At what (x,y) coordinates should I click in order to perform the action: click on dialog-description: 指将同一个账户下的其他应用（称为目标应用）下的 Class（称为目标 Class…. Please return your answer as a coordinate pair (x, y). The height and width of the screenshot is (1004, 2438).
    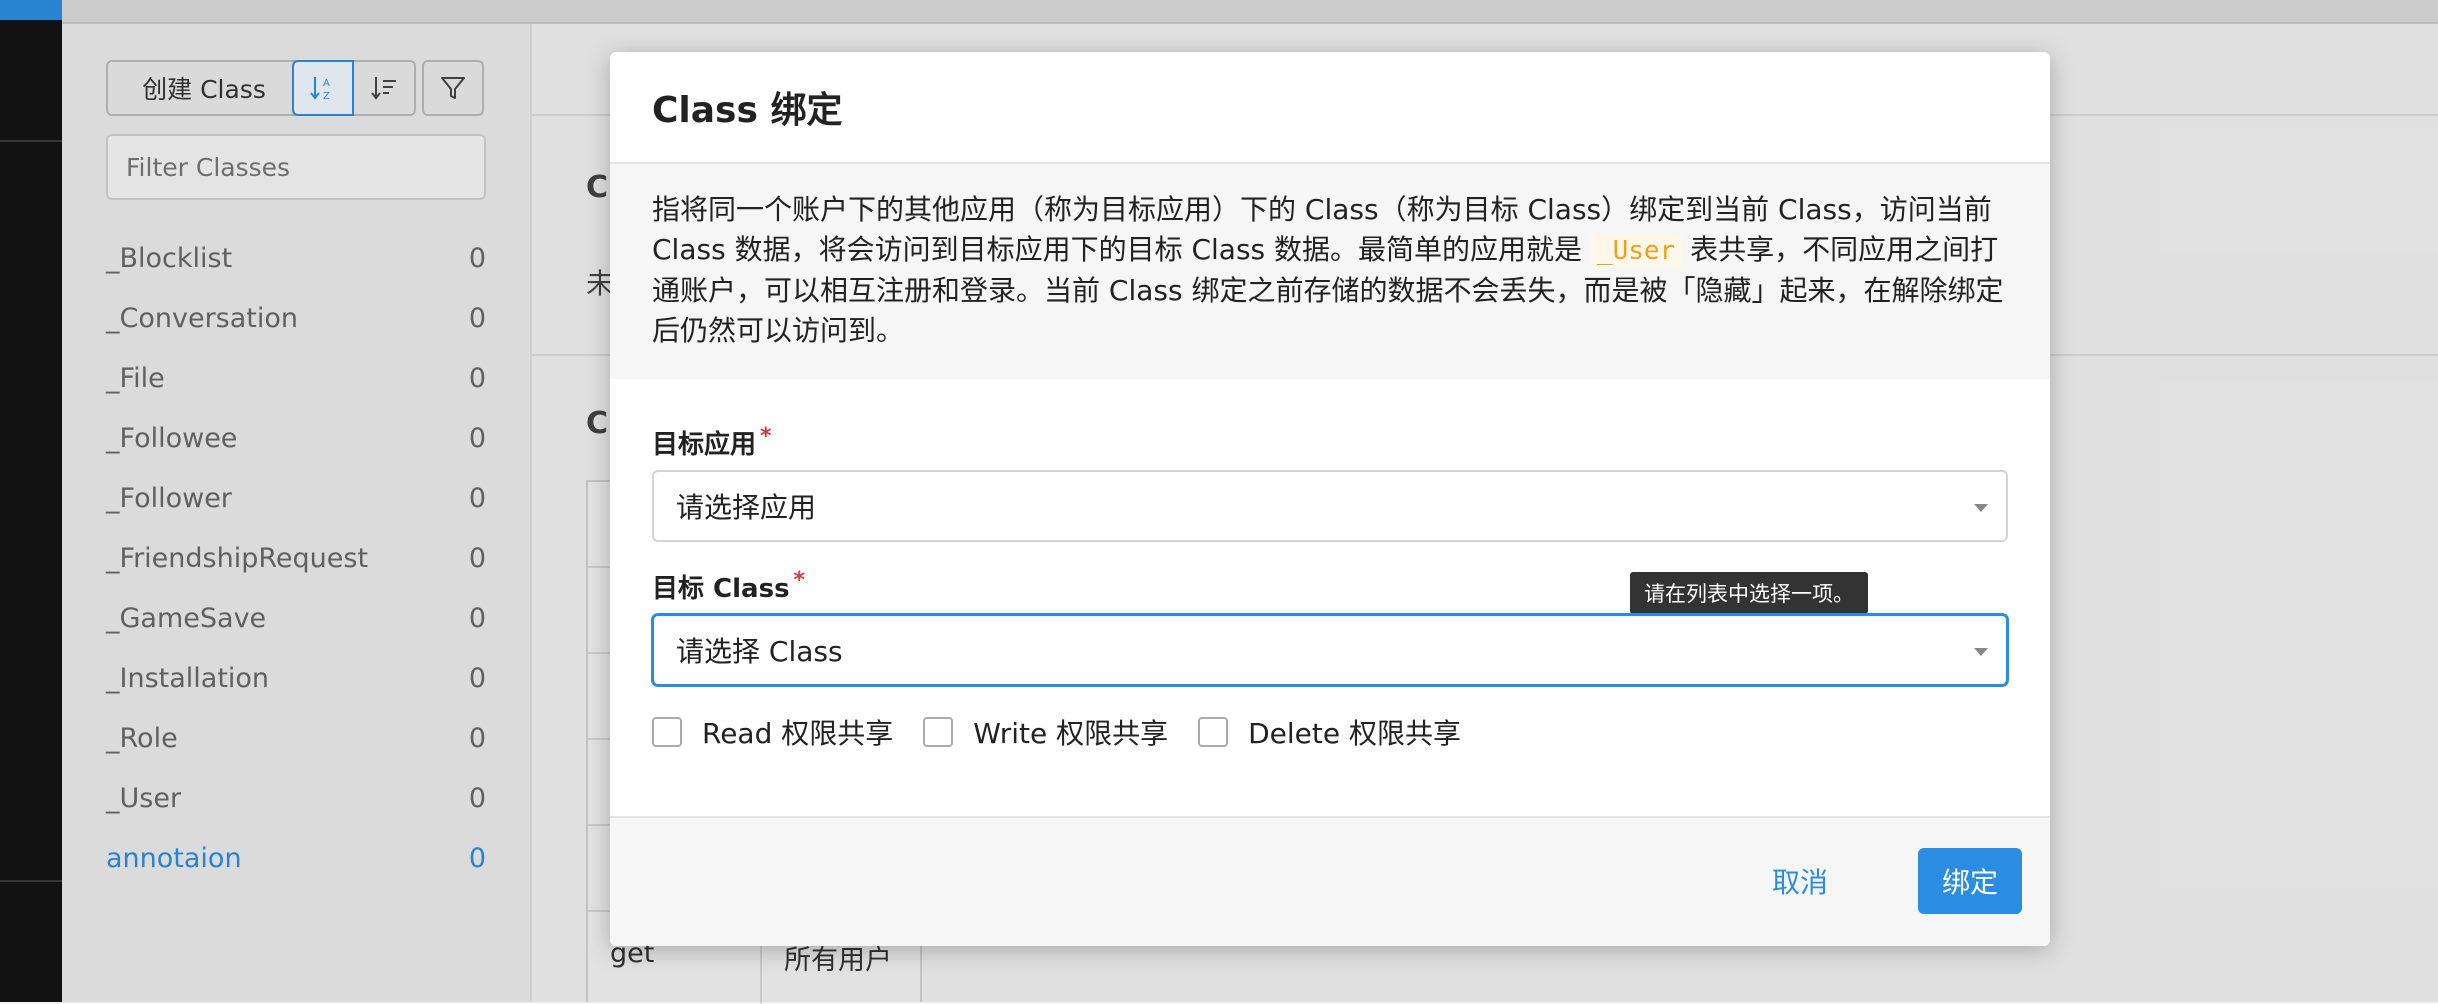
    Looking at the image, I should click on (1330, 271).